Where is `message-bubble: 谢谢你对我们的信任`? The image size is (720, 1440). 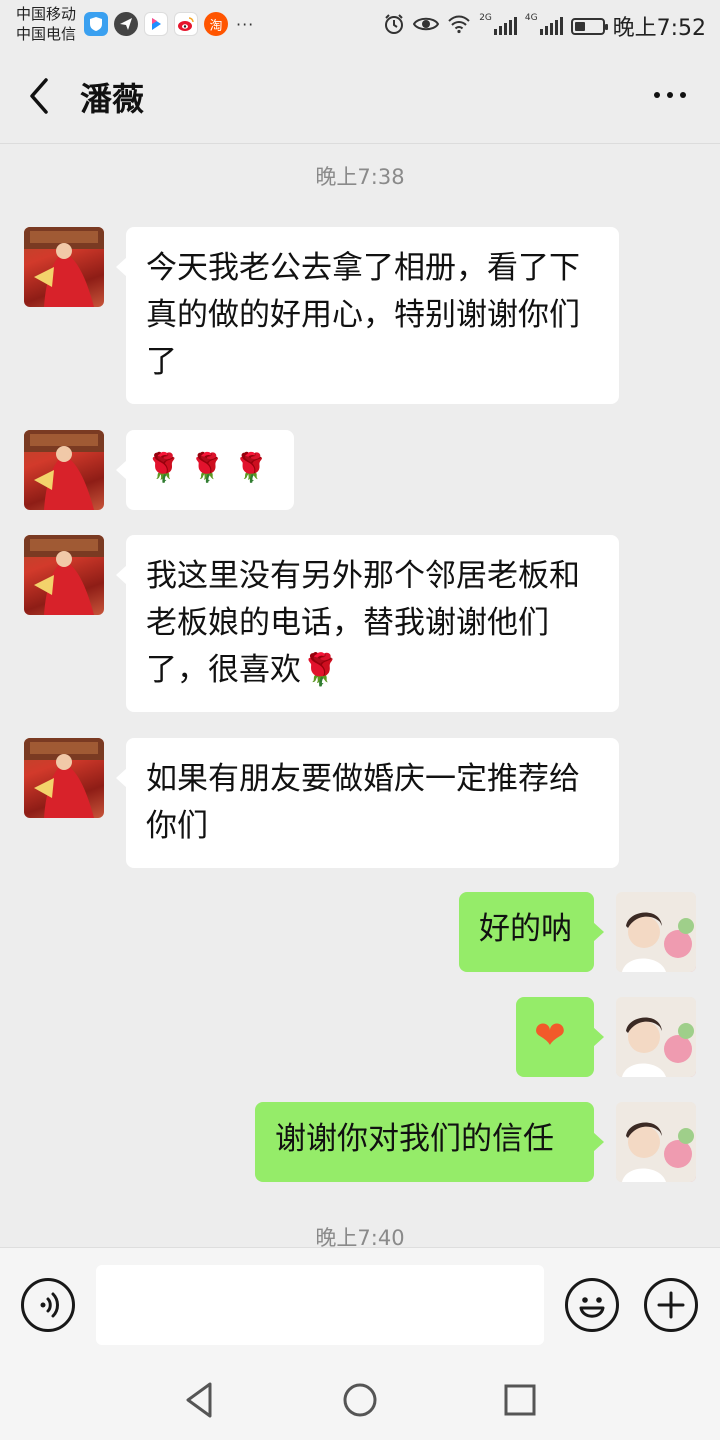 message-bubble: 谢谢你对我们的信任 is located at coordinates (429, 1142).